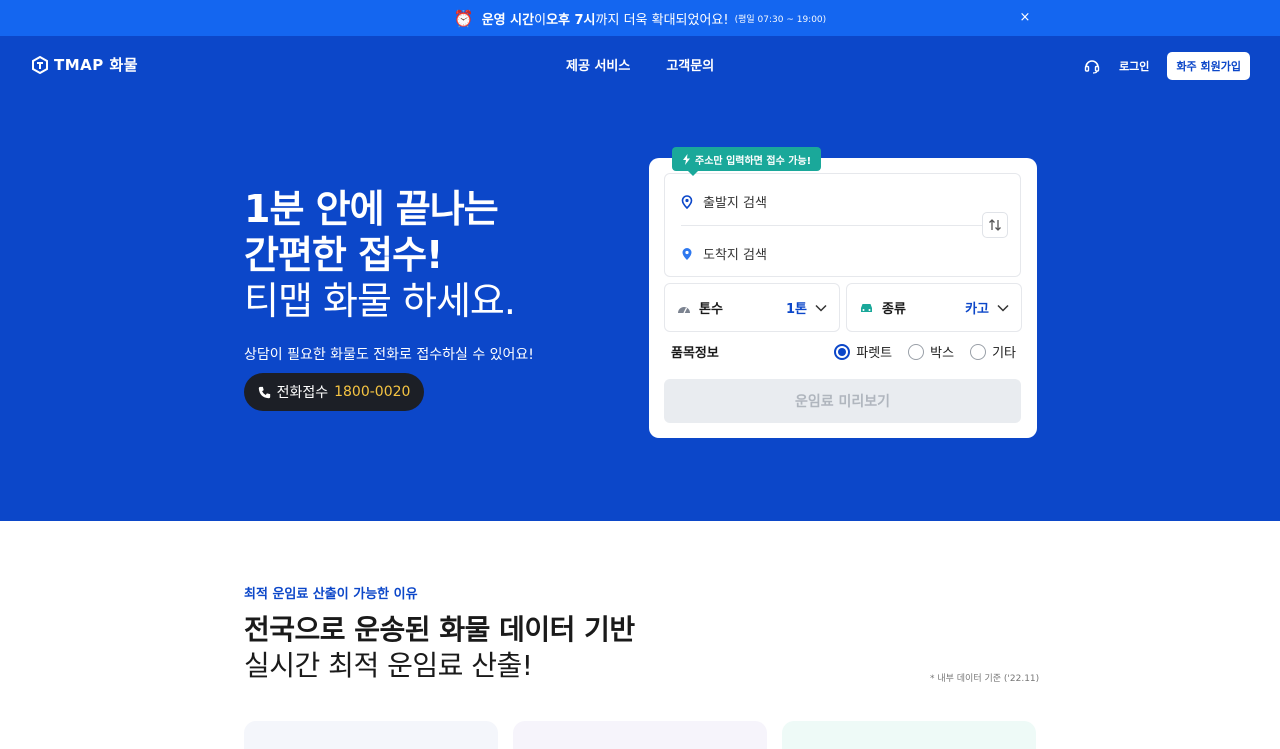 This screenshot has width=1280, height=749. I want to click on tmap-logo: TMAP 화물, so click(85, 64).